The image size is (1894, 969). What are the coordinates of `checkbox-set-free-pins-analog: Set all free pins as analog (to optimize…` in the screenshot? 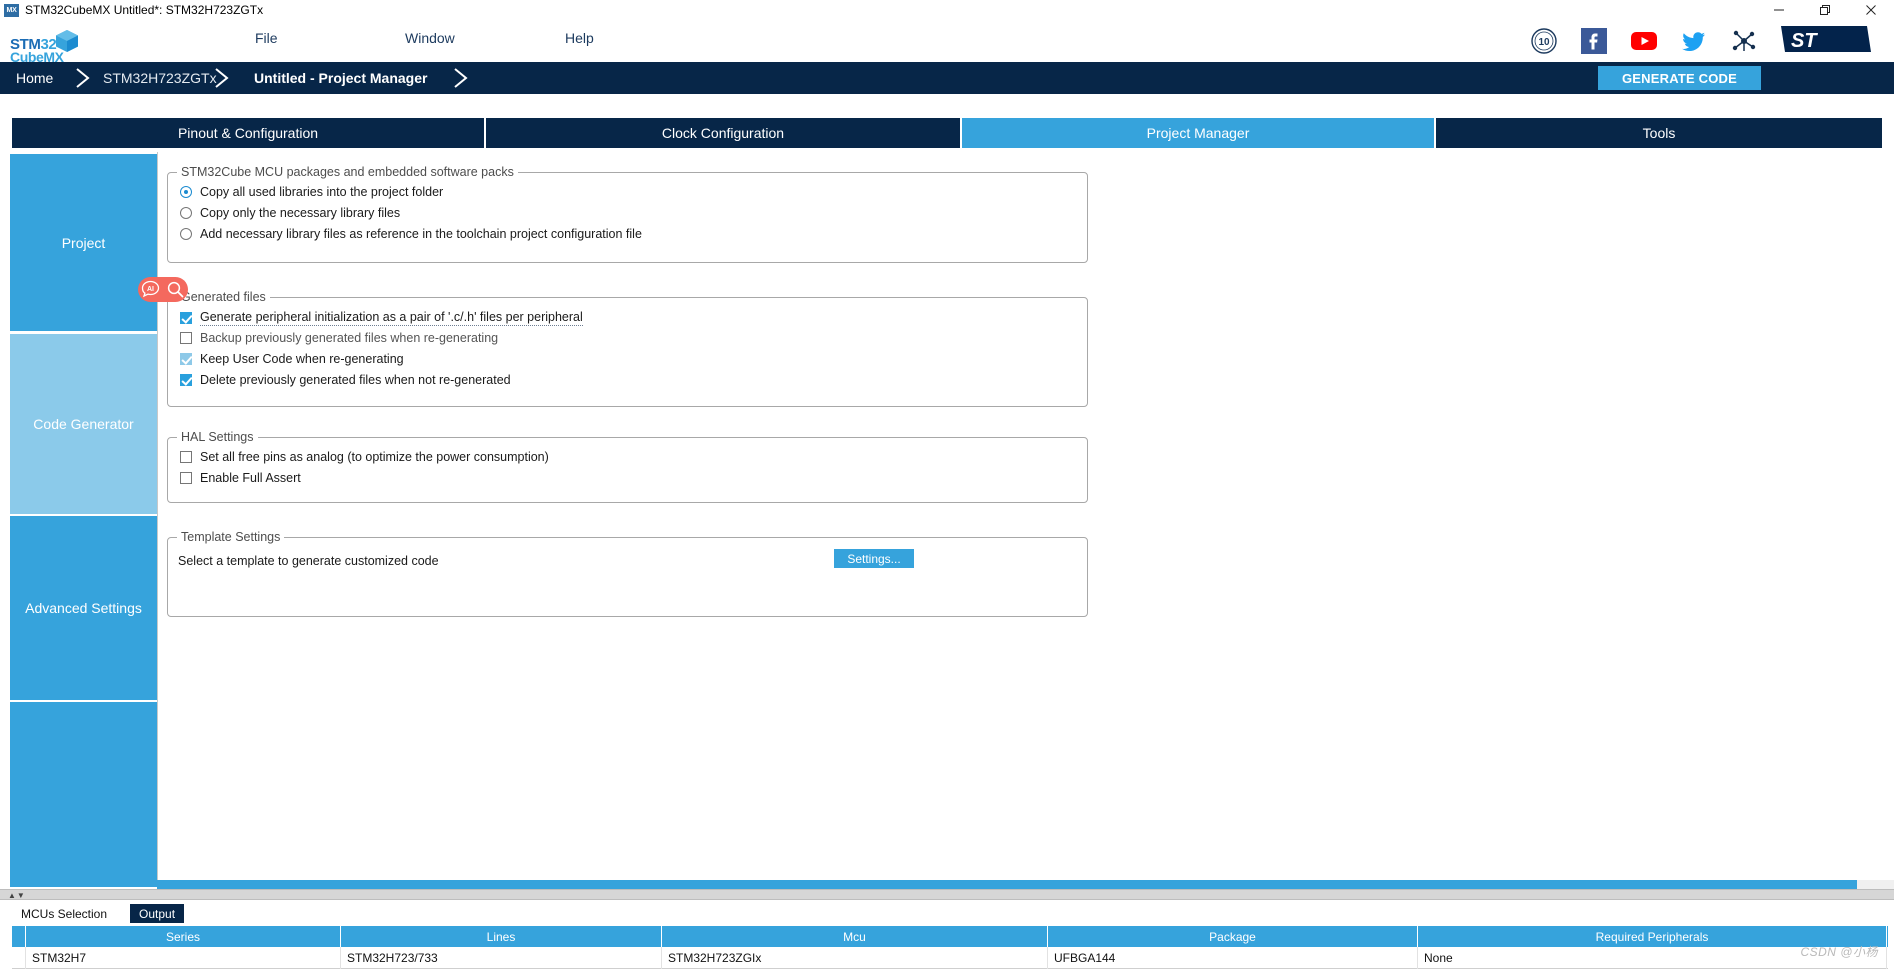 It's located at (364, 457).